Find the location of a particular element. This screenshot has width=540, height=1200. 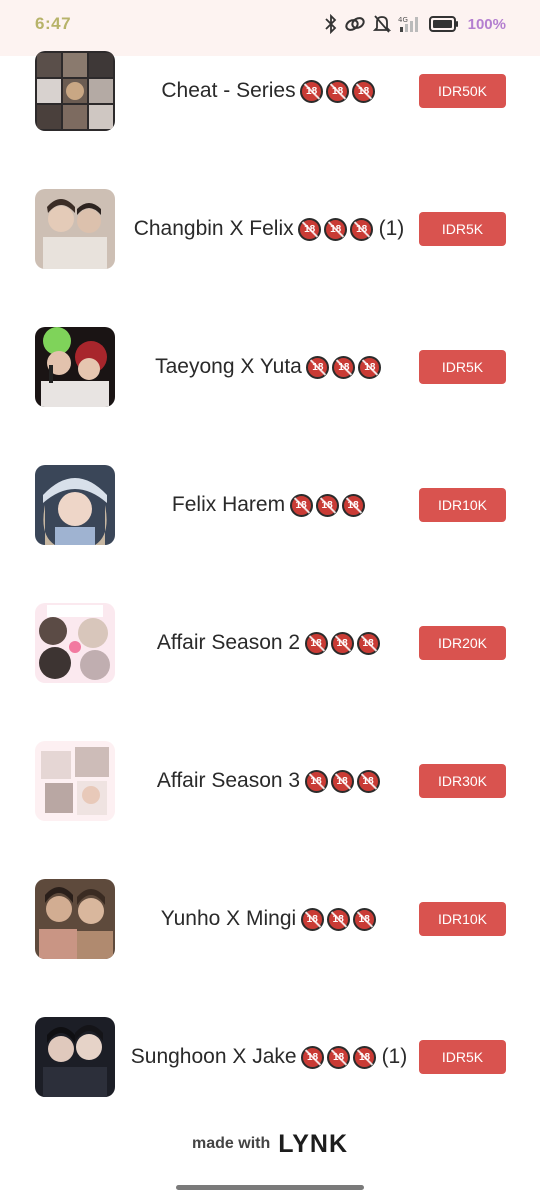

product-title: Taeyong X Yuta is located at coordinates (269, 367).